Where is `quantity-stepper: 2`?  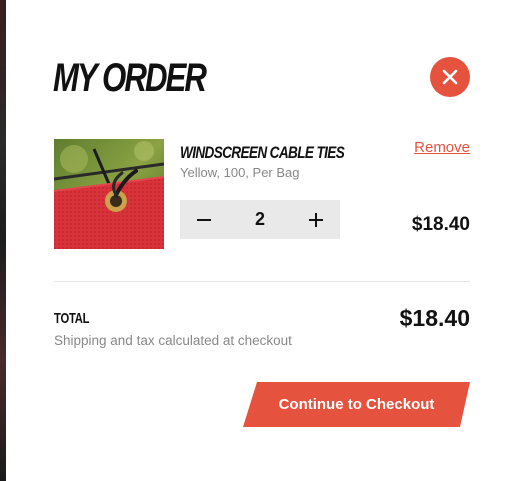 quantity-stepper: 2 is located at coordinates (260, 219).